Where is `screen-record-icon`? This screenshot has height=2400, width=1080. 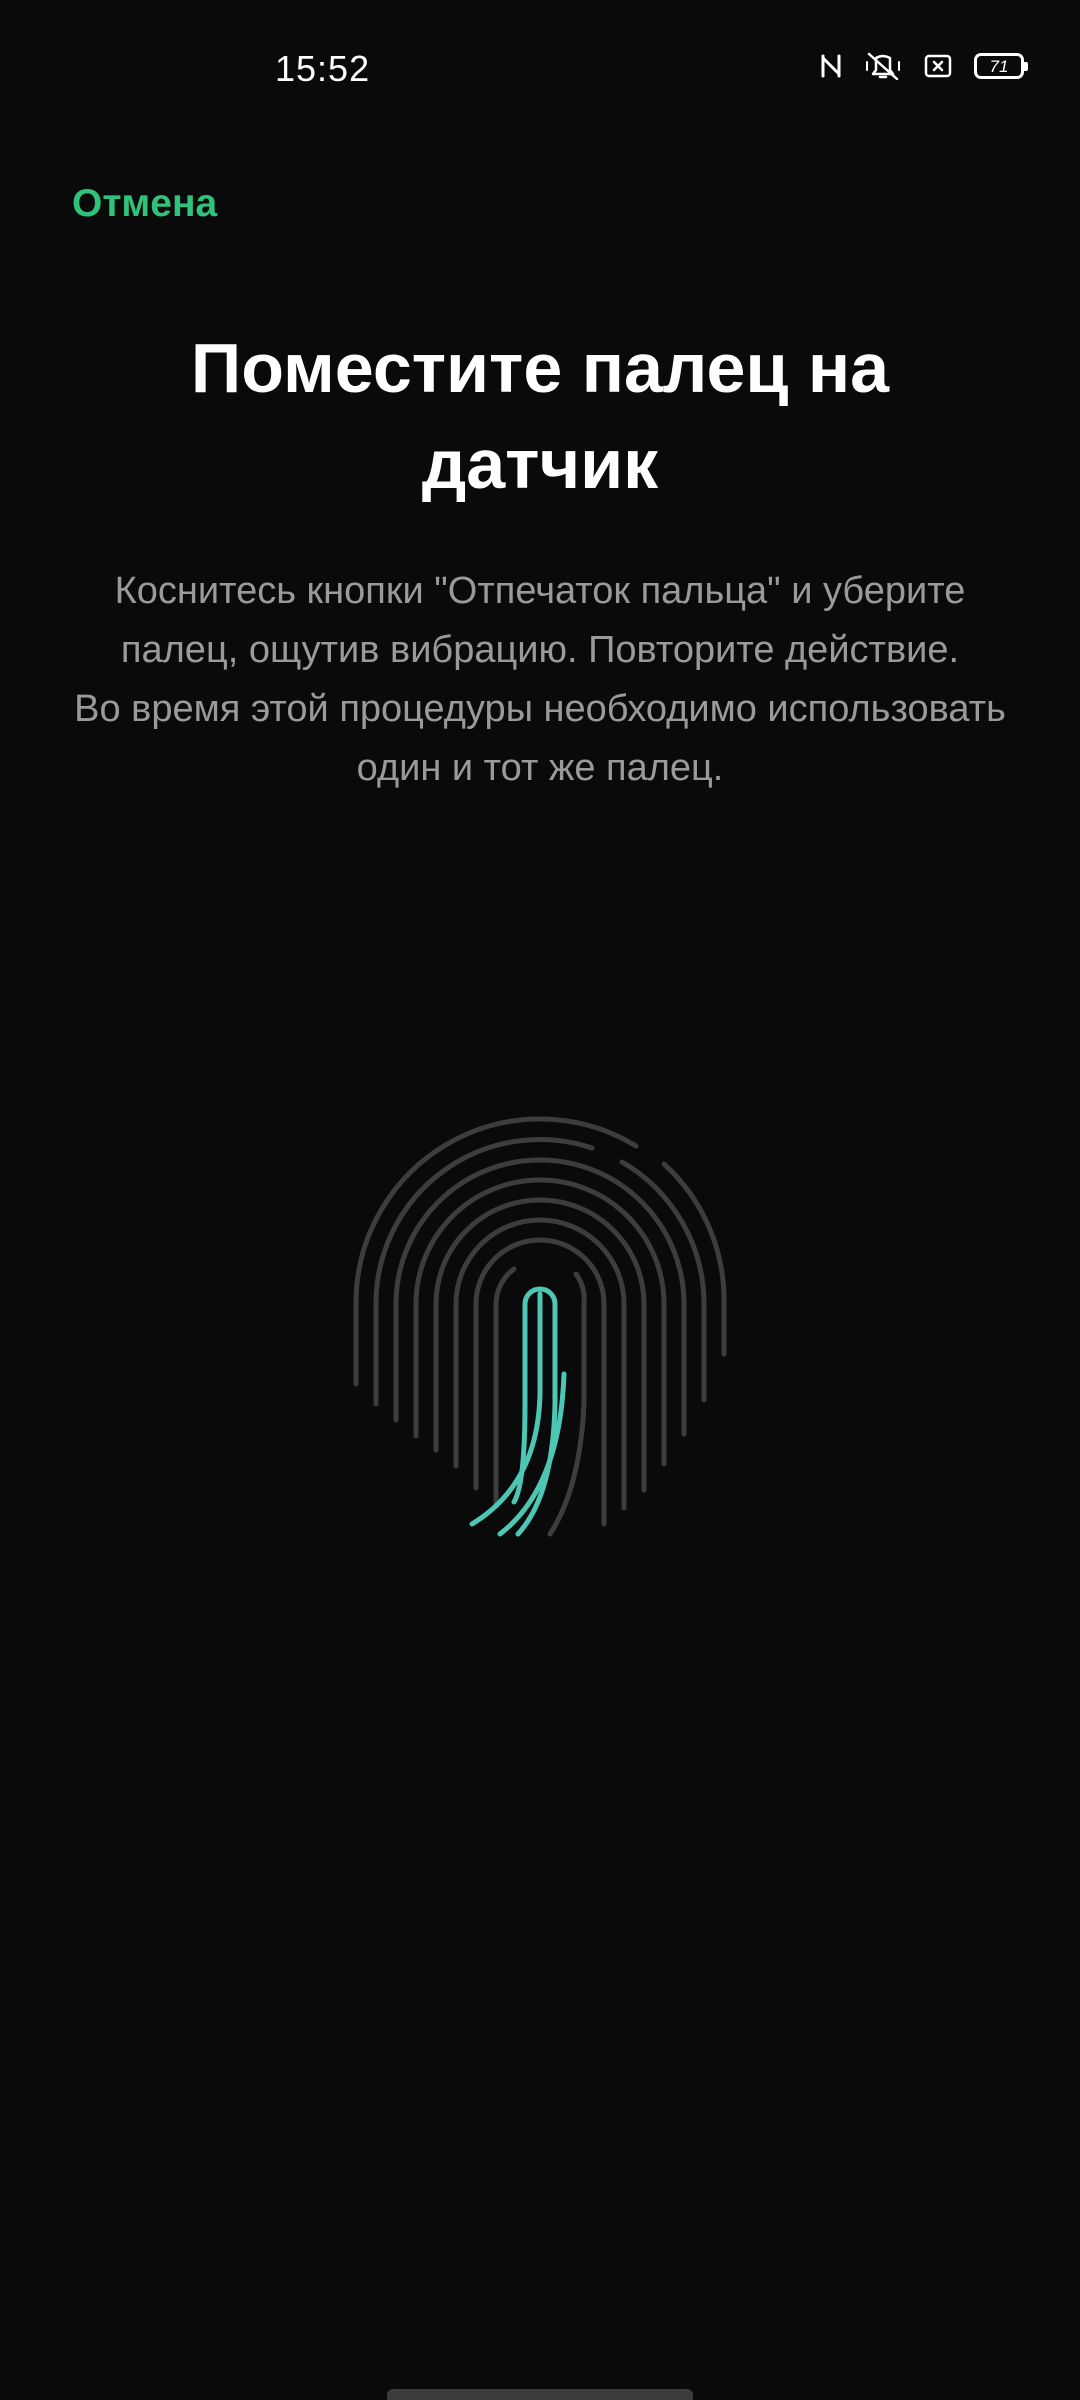
screen-record-icon is located at coordinates (938, 66).